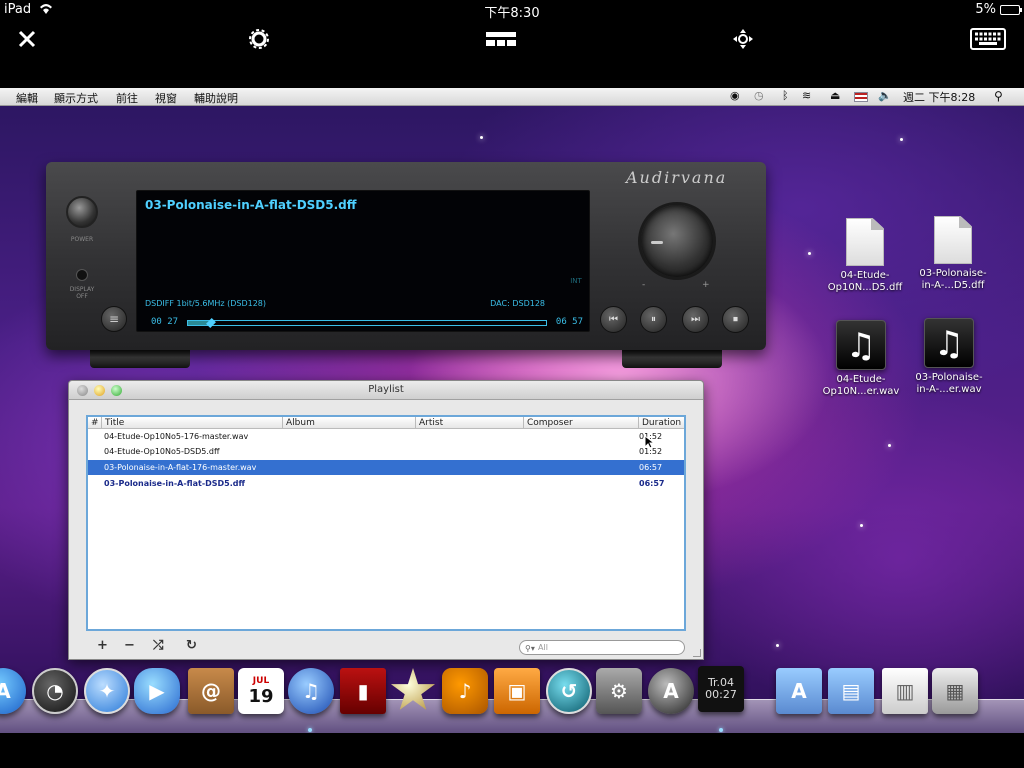  I want to click on power-button, so click(82, 212).